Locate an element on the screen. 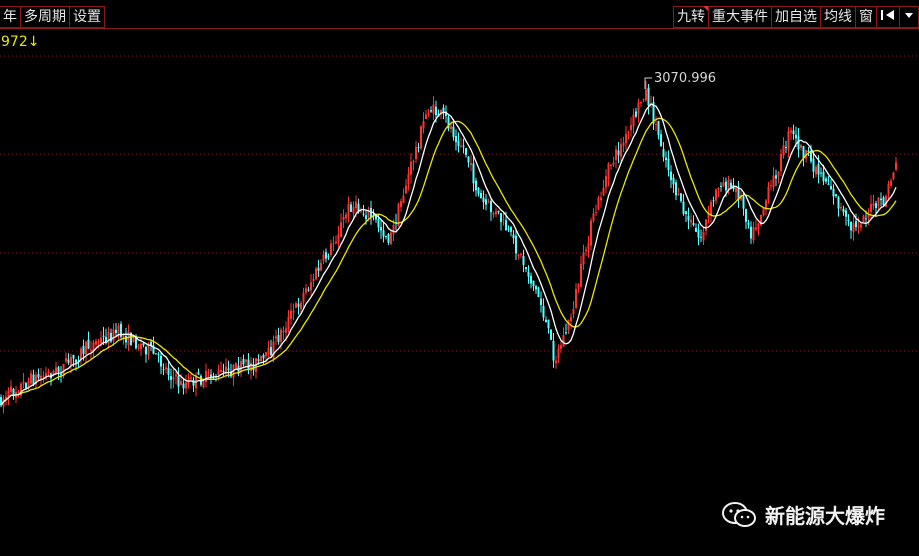  watermark-text: 新能源大爆炸 is located at coordinates (825, 516).